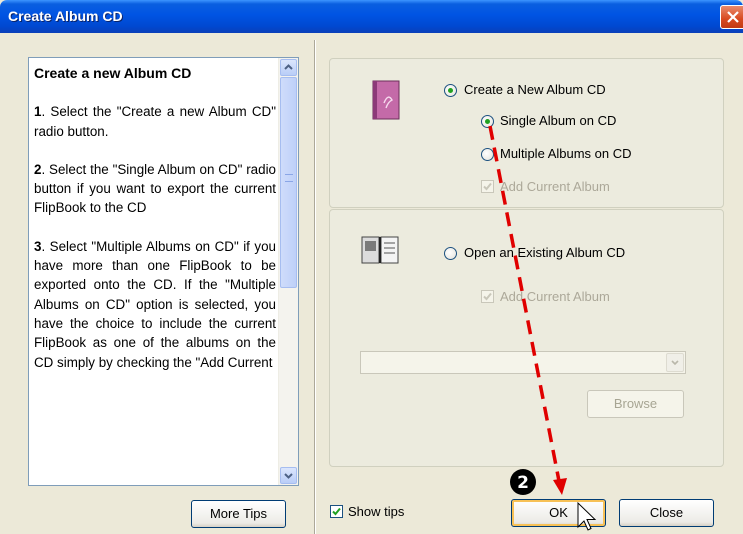 The width and height of the screenshot is (743, 534). Describe the element at coordinates (587, 516) in the screenshot. I see `mouse-cursor-icon` at that location.